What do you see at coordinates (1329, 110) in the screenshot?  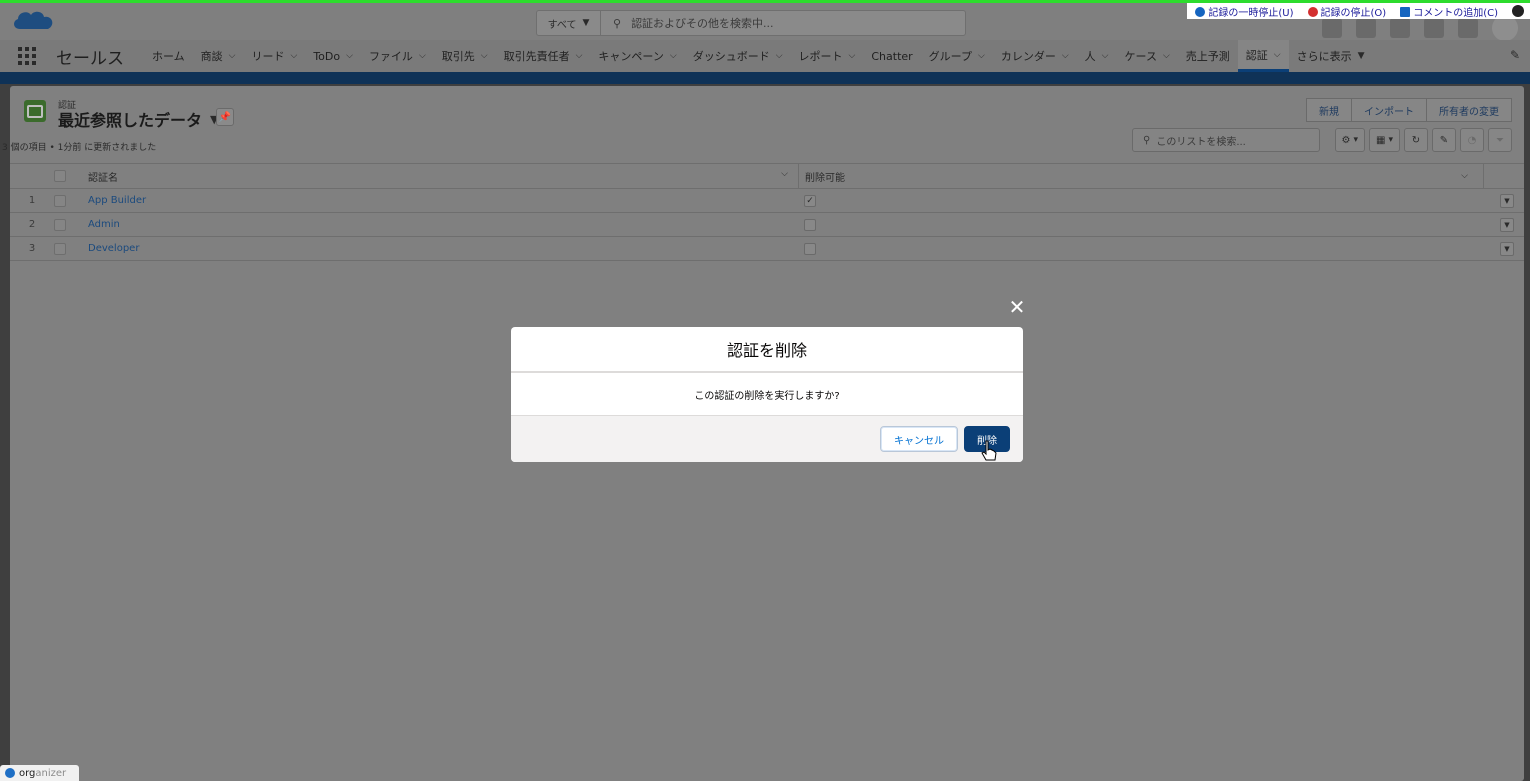 I see `new-button: 新規` at bounding box center [1329, 110].